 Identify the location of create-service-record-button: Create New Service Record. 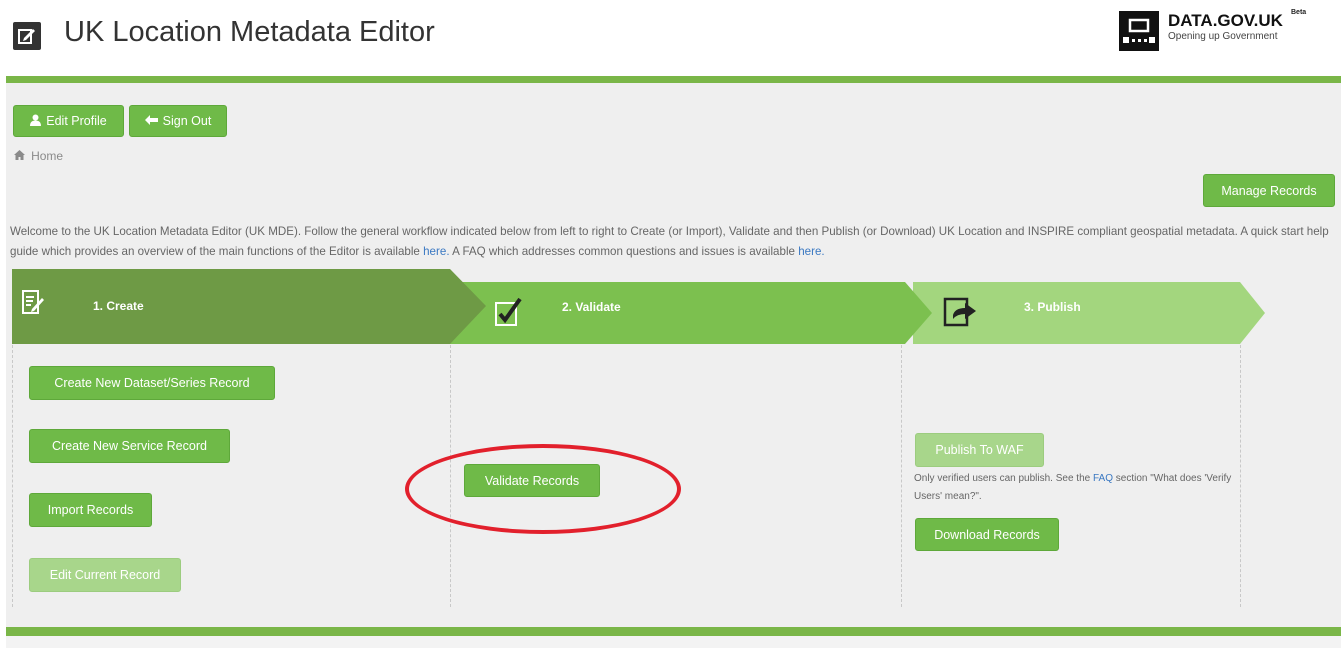
(129, 446).